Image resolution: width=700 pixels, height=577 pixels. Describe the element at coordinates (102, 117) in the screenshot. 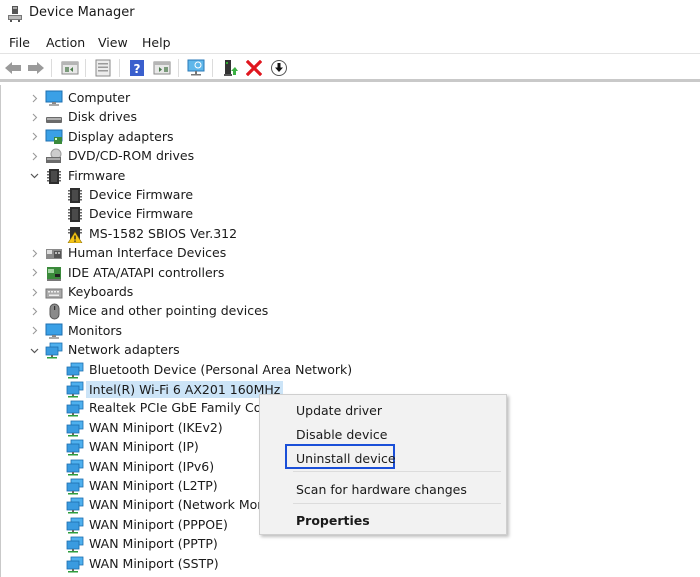

I see `tree-item-label: Disk drives` at that location.